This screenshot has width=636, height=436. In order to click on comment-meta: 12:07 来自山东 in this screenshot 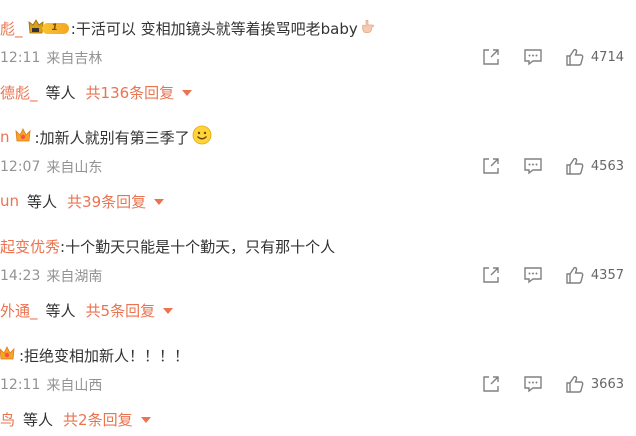, I will do `click(51, 167)`.